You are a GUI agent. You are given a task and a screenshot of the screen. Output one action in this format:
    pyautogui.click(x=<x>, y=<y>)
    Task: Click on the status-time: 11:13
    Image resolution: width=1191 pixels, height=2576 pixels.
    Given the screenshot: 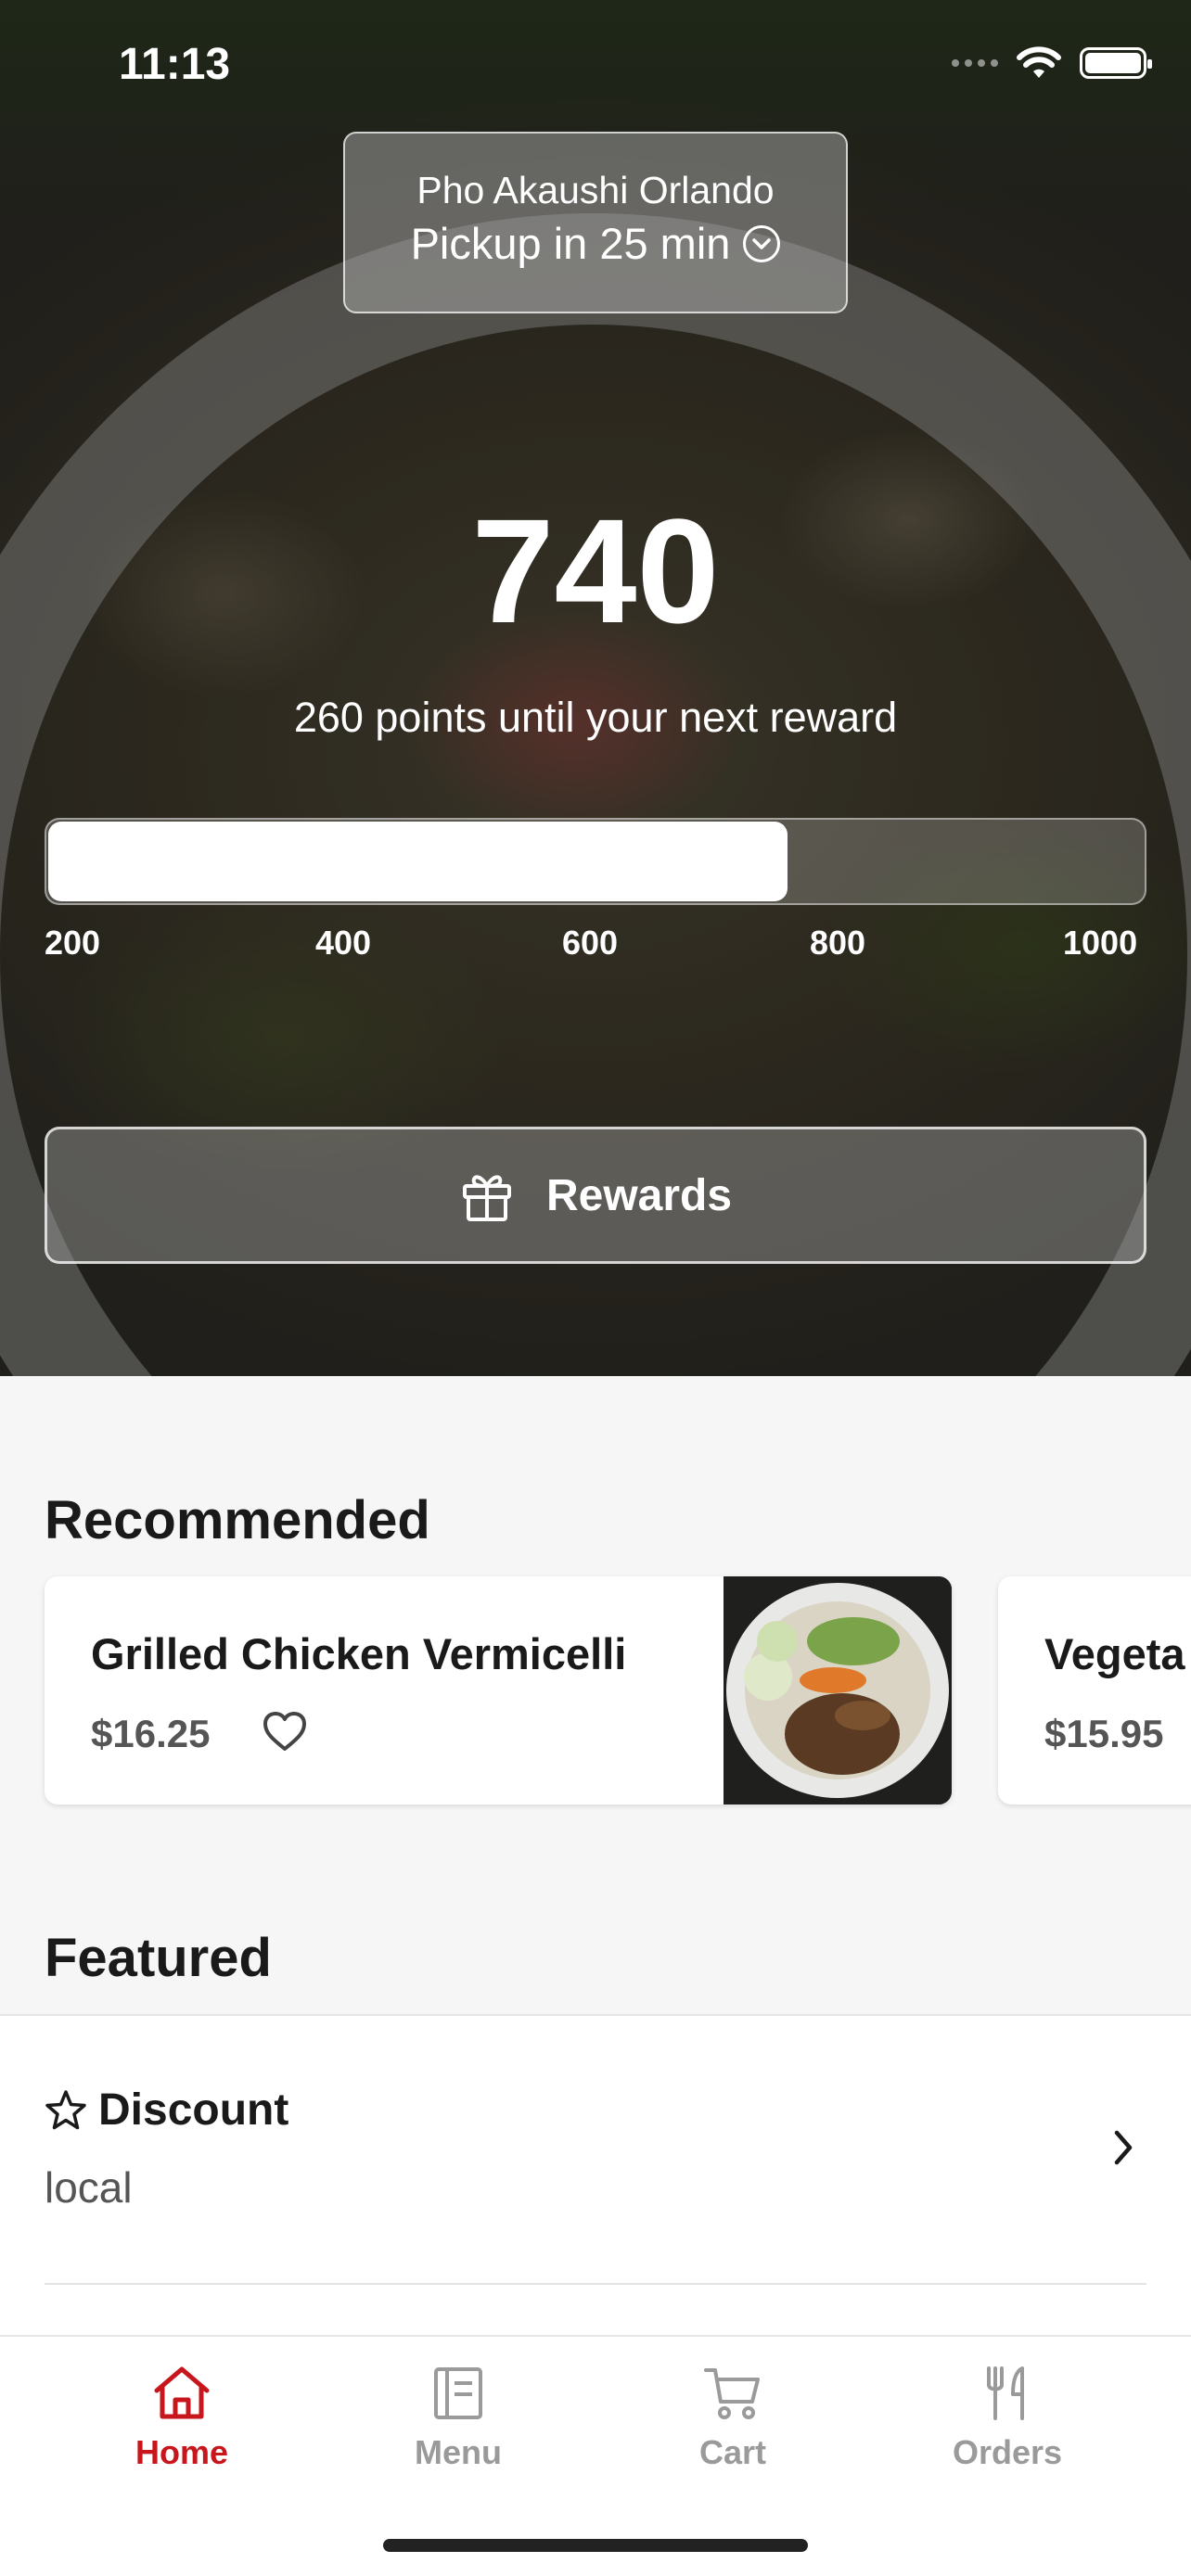 What is the action you would take?
    pyautogui.click(x=175, y=64)
    